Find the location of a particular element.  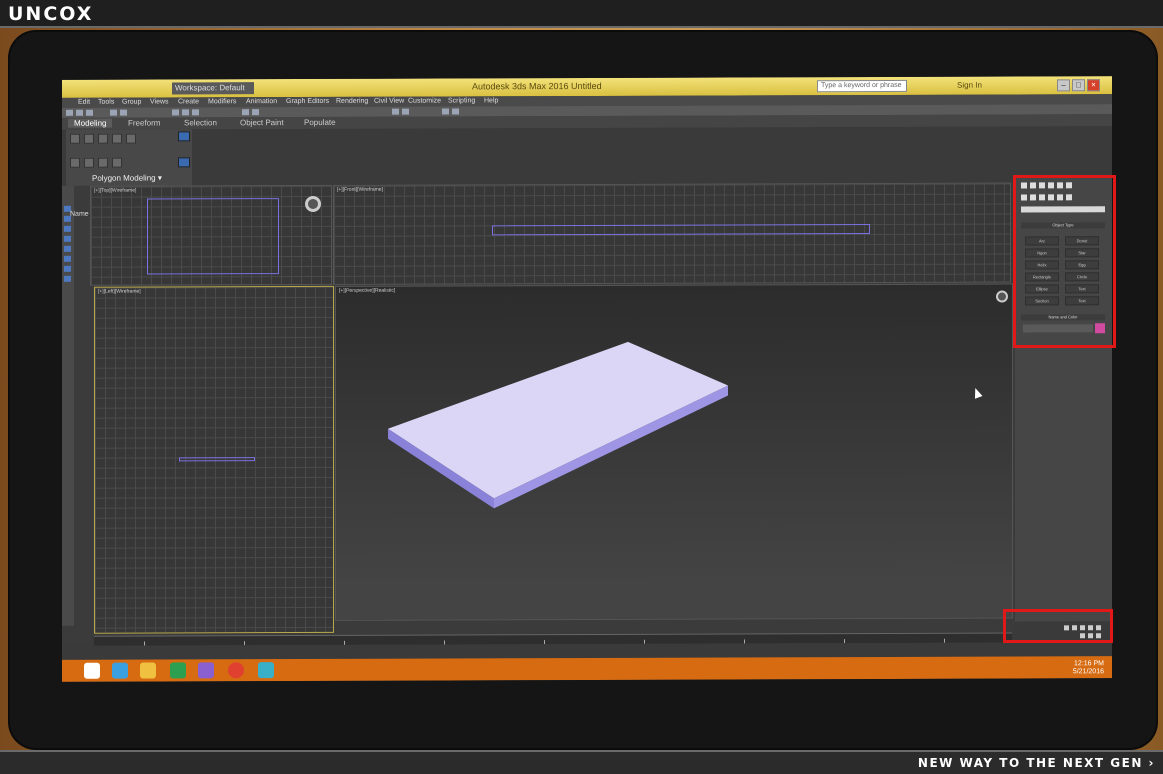

angle-snap-icon is located at coordinates (255, 112).